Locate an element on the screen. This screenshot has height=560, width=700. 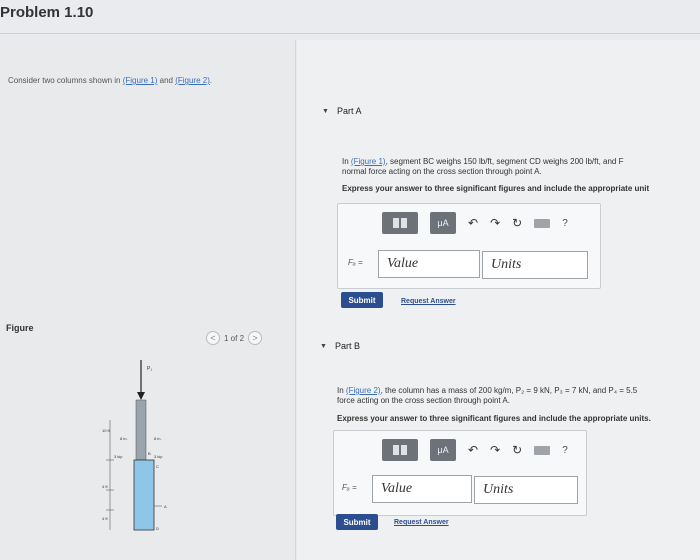
part-b-request-answer-link: Request Answer is located at coordinates (421, 522).